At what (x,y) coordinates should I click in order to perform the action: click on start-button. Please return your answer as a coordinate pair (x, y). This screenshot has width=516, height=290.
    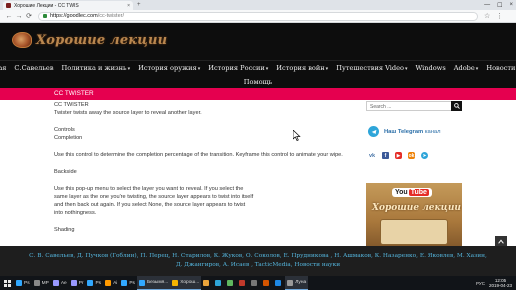
    Looking at the image, I should click on (7, 283).